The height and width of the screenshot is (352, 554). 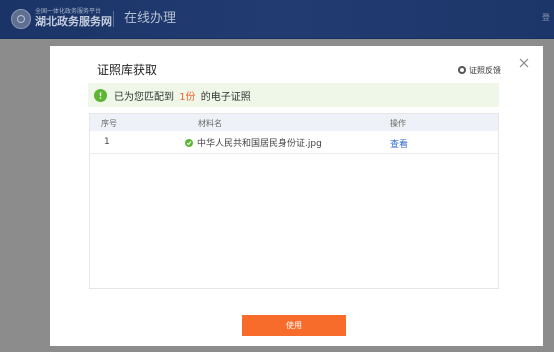 I want to click on header-login-link: 登, so click(x=546, y=17).